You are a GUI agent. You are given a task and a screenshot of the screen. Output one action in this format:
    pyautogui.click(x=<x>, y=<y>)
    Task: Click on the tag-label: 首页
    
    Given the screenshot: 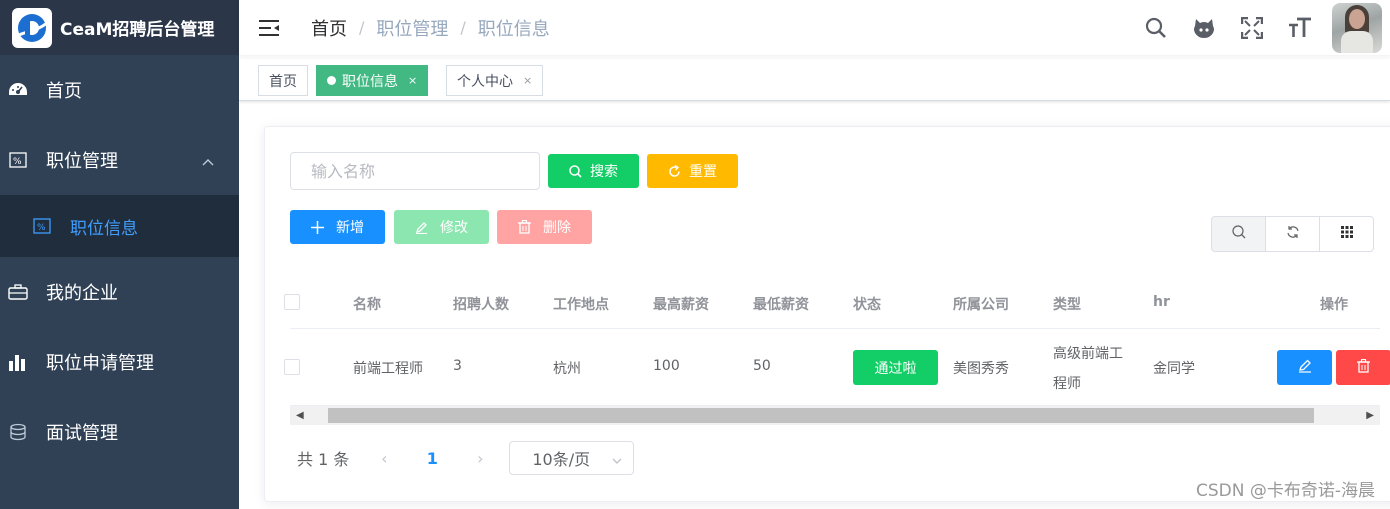 What is the action you would take?
    pyautogui.click(x=283, y=81)
    